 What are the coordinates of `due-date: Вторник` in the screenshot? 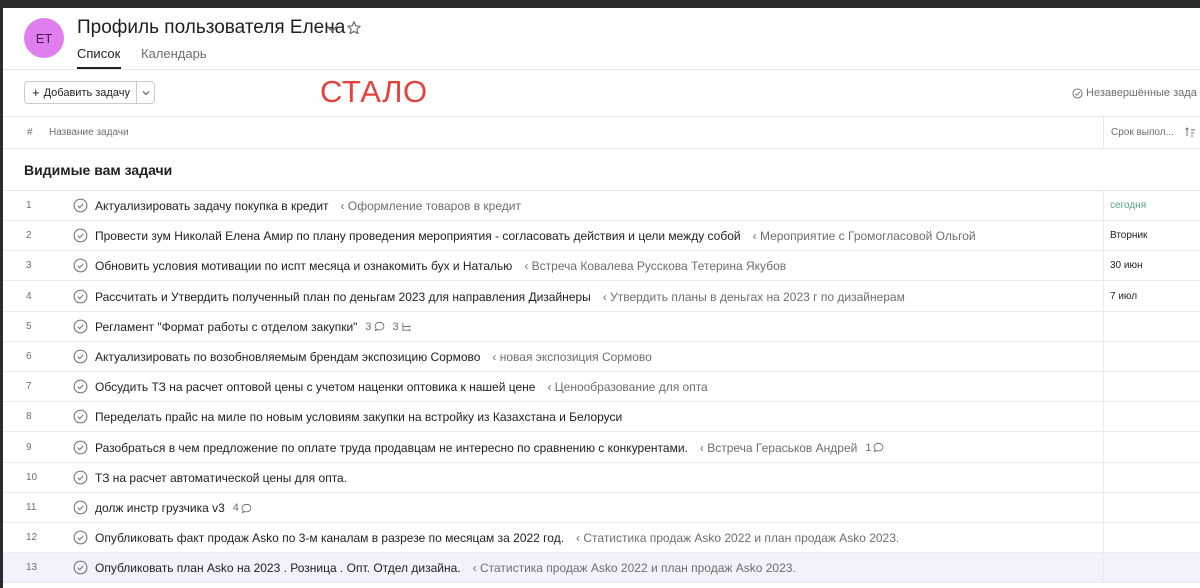 It's located at (1128, 235).